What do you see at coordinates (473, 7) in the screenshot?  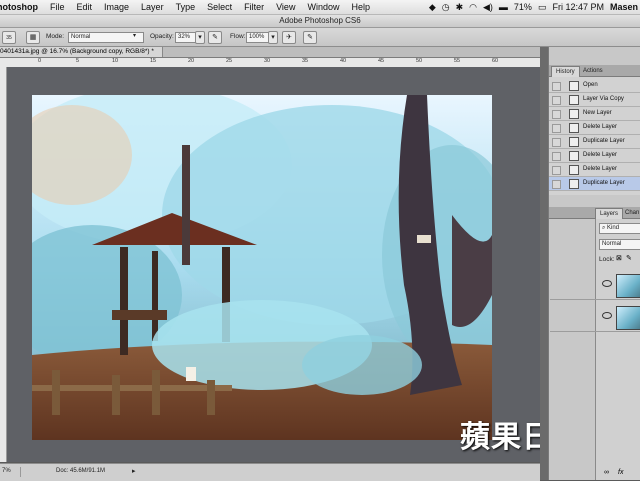 I see `wifi-icon: ◠` at bounding box center [473, 7].